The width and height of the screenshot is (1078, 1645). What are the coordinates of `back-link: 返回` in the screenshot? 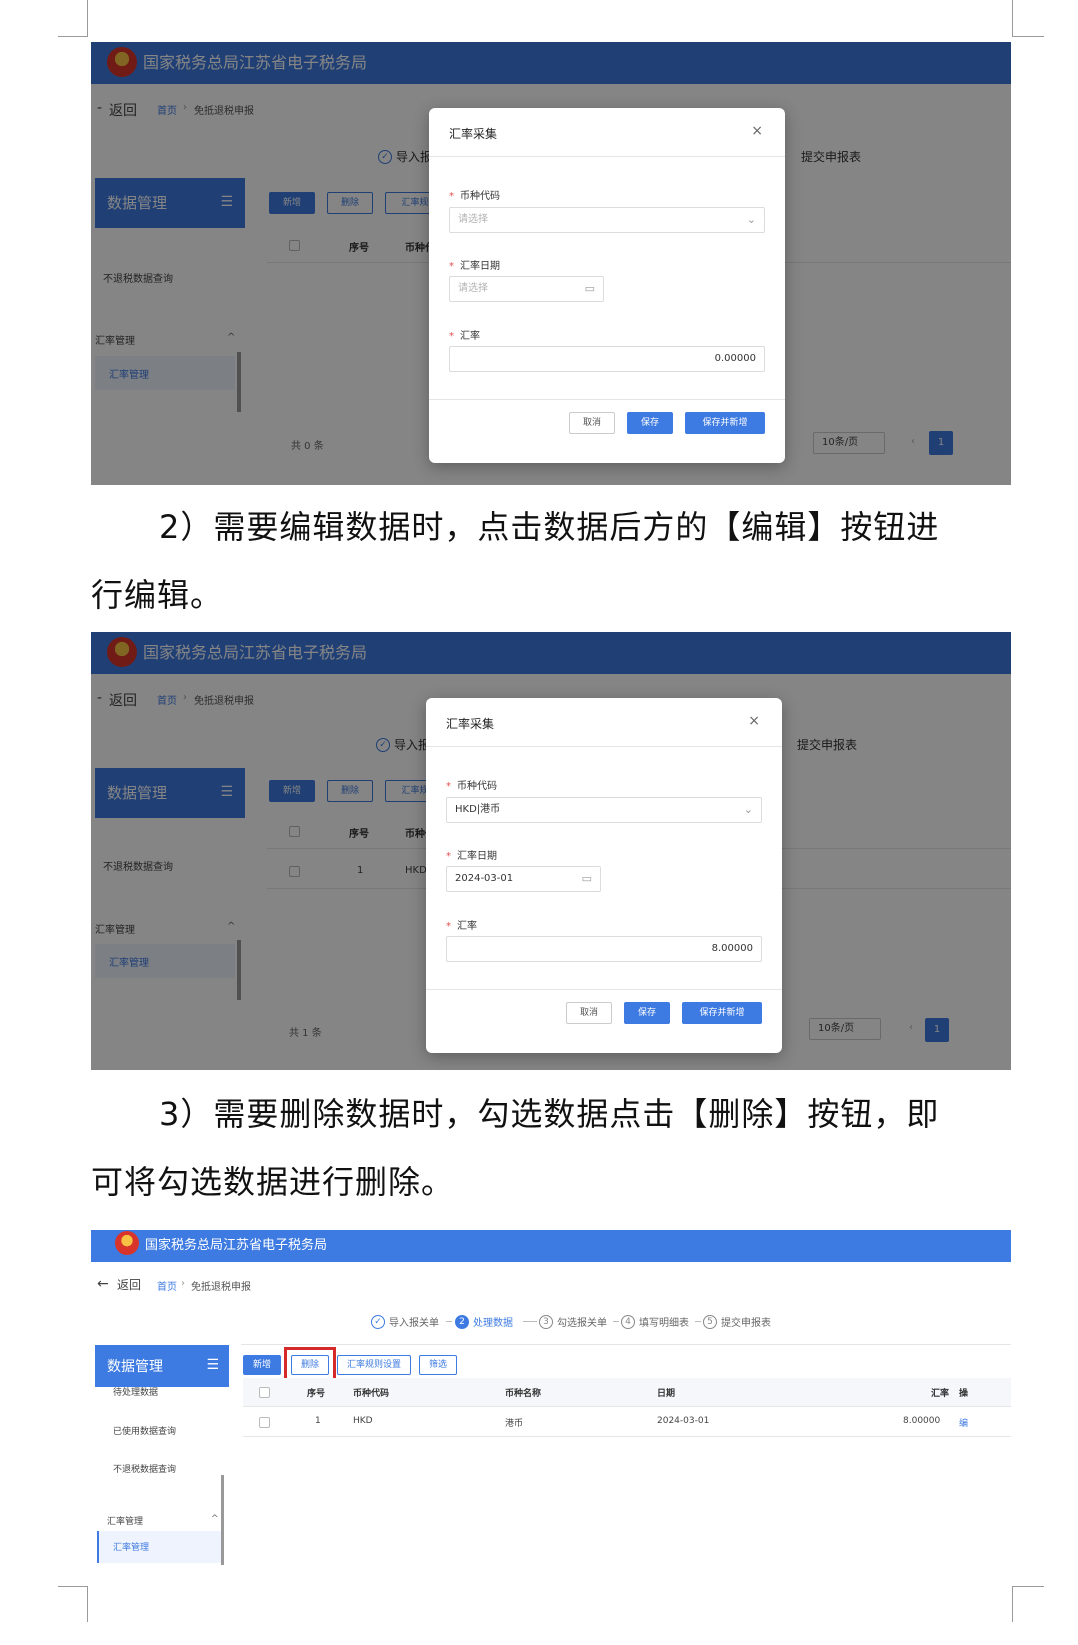 It's located at (129, 1284).